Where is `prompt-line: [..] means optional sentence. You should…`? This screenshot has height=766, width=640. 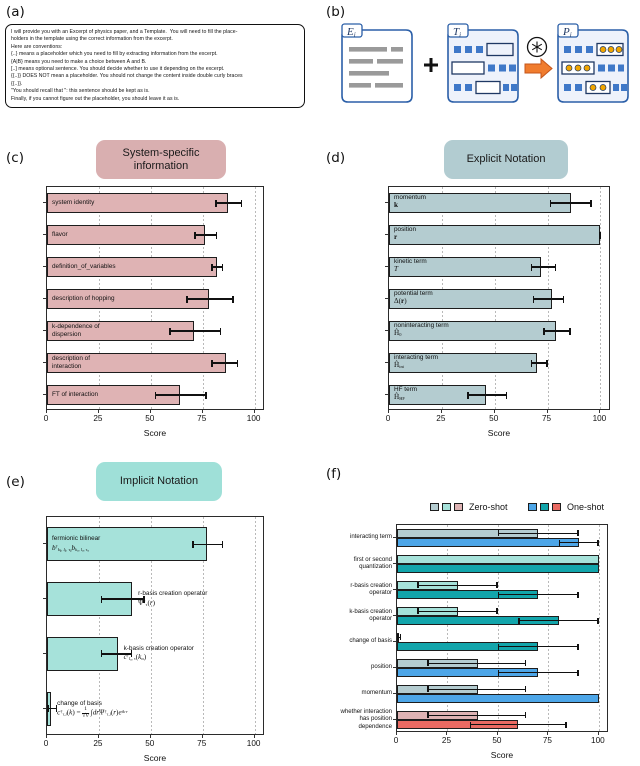
prompt-line: [..] means optional sentence. You should… is located at coordinates (118, 69).